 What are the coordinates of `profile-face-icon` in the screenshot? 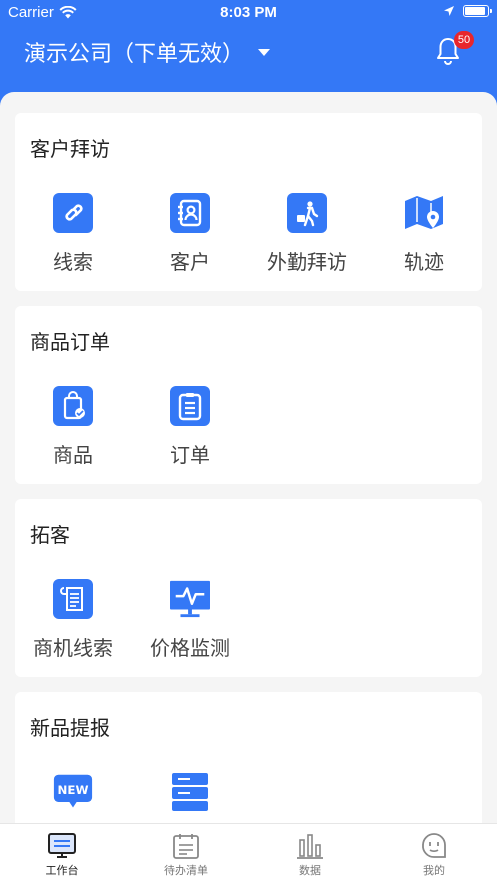 It's located at (434, 846).